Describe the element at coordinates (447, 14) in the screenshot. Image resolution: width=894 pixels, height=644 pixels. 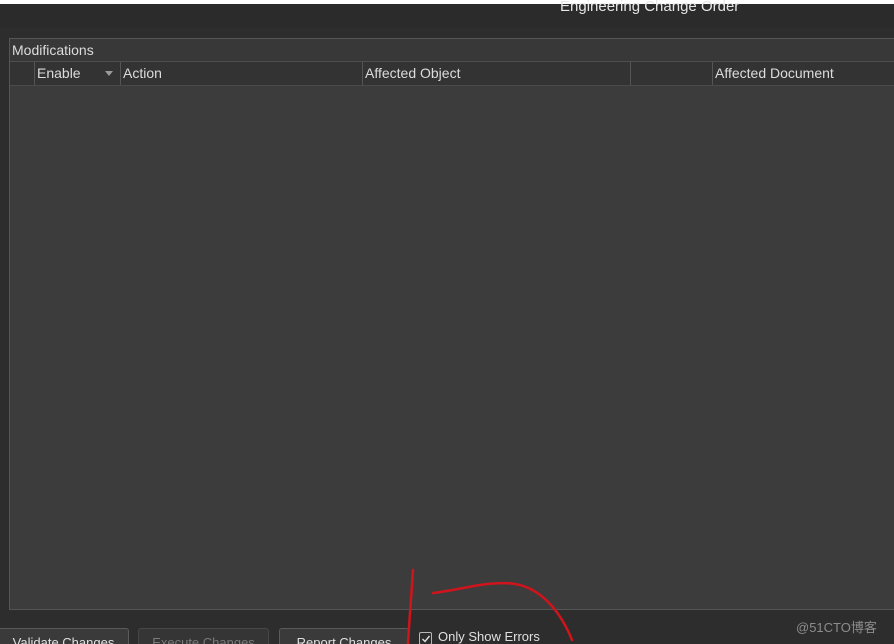
I see `title-bar: Engineering Change Order` at that location.